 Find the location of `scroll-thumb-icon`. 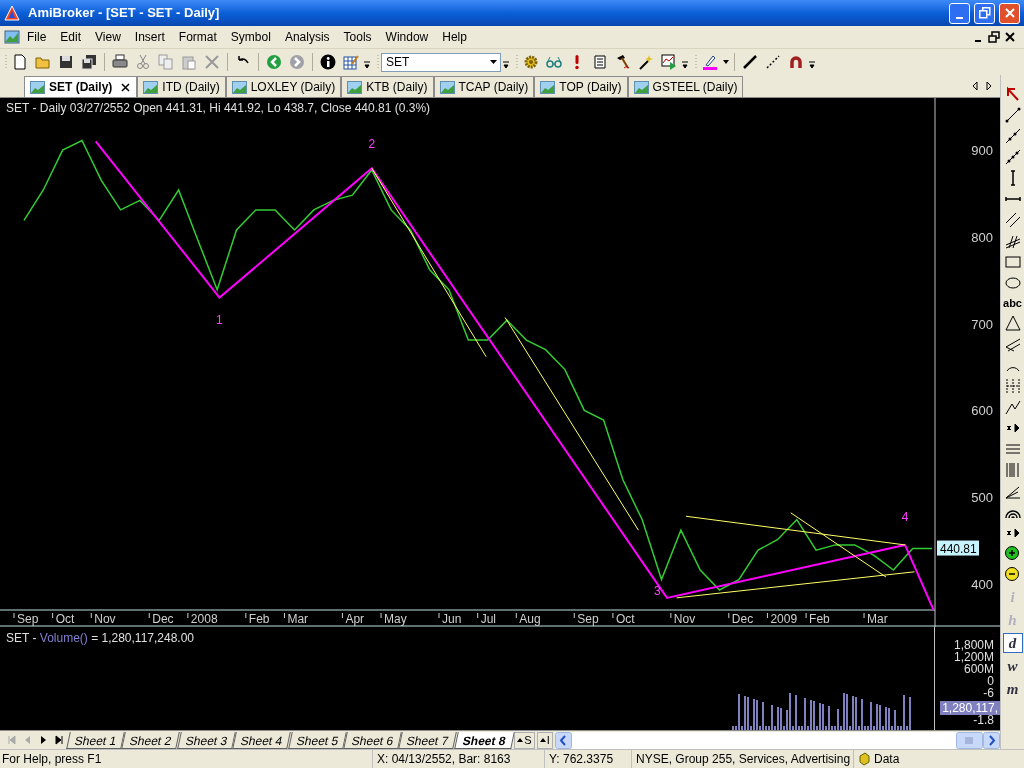

scroll-thumb-icon is located at coordinates (969, 740).